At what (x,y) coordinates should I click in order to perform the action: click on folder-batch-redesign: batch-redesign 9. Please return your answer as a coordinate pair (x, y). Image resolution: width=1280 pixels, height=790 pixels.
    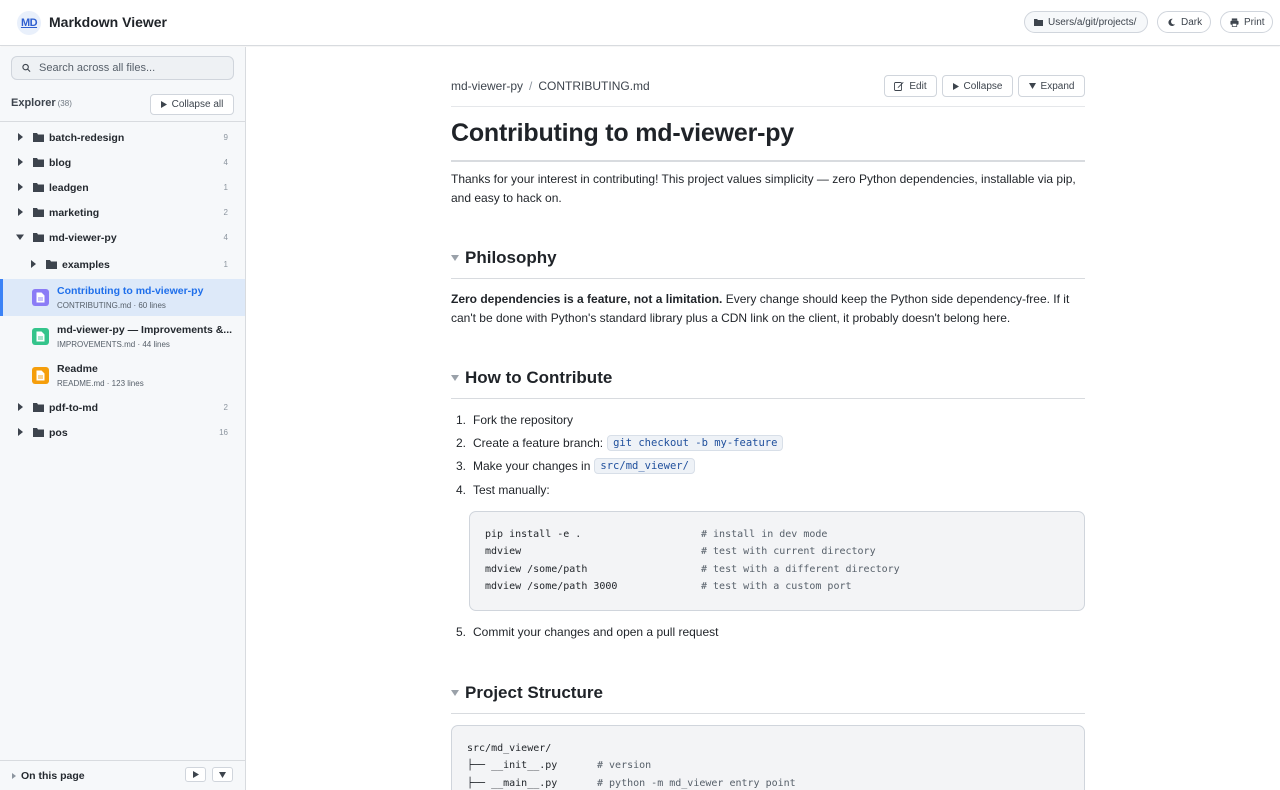
    Looking at the image, I should click on (122, 137).